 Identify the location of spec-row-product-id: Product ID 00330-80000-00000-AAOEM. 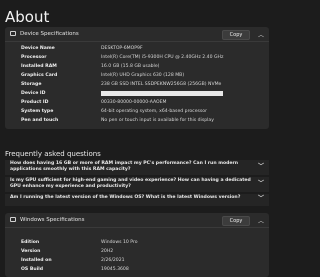
(137, 102).